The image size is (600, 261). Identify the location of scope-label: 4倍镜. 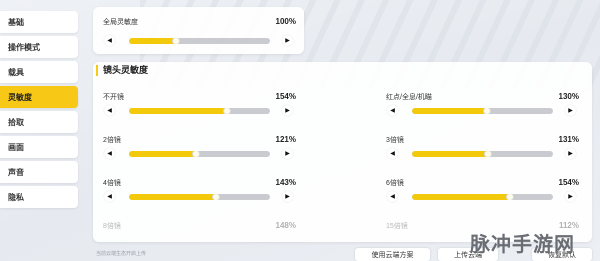
(112, 183).